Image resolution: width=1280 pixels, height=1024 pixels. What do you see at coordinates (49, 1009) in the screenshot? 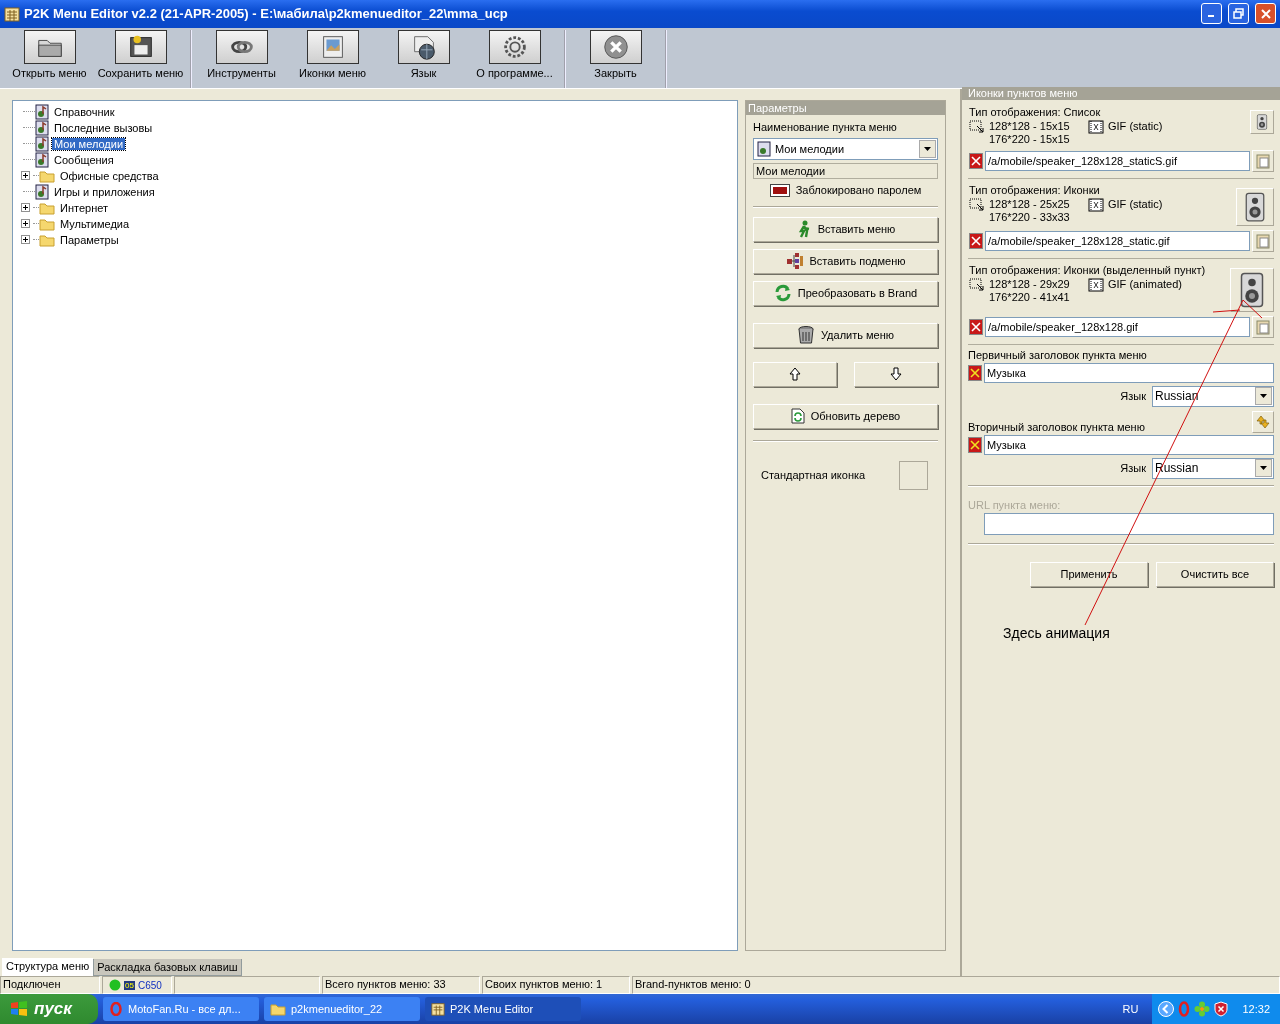
I see `start-button: пуск` at bounding box center [49, 1009].